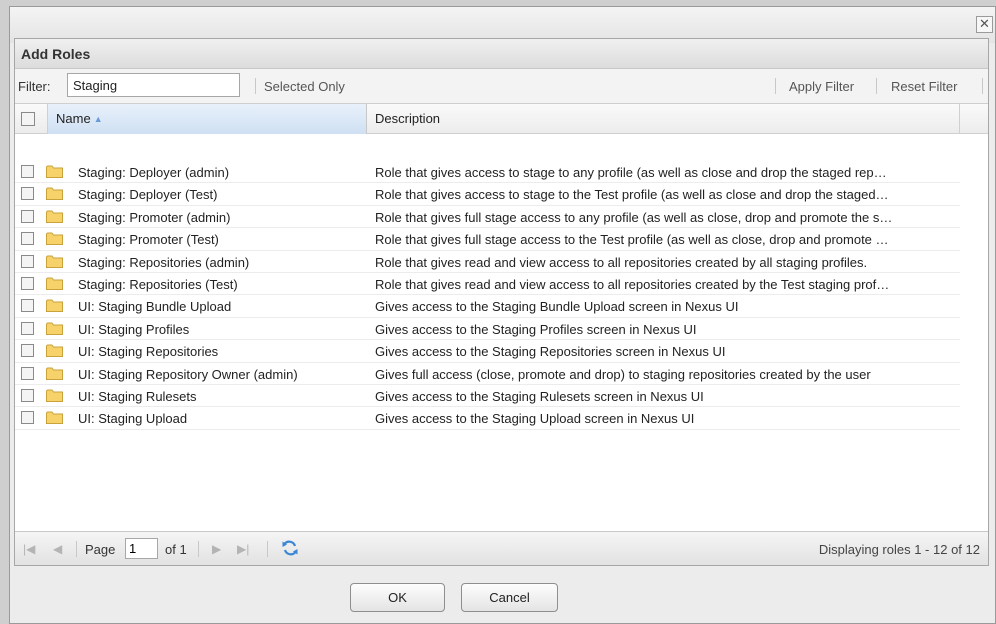 The width and height of the screenshot is (996, 624). Describe the element at coordinates (663, 119) in the screenshot. I see `column-header-description: Description` at that location.